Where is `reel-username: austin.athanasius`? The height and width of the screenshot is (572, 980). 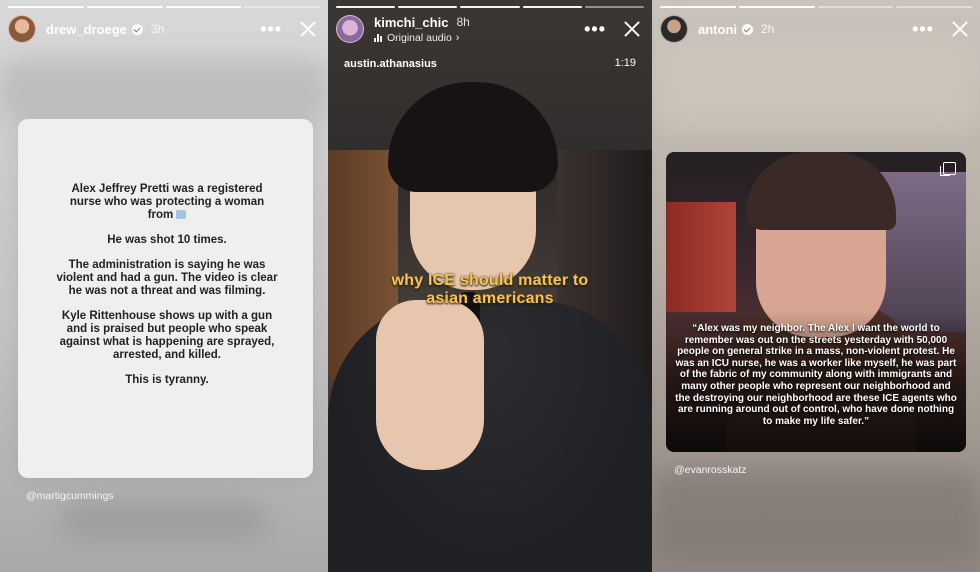
reel-username: austin.athanasius is located at coordinates (390, 64).